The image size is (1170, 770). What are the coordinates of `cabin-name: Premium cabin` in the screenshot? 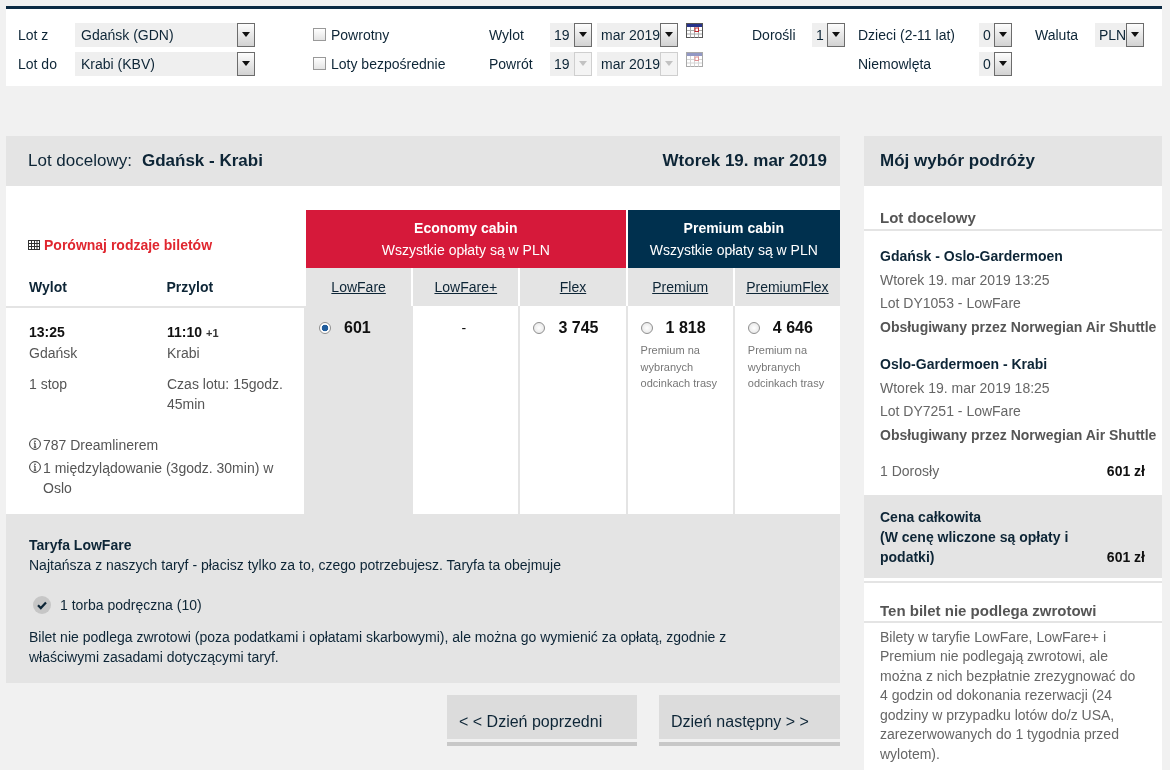 It's located at (733, 228).